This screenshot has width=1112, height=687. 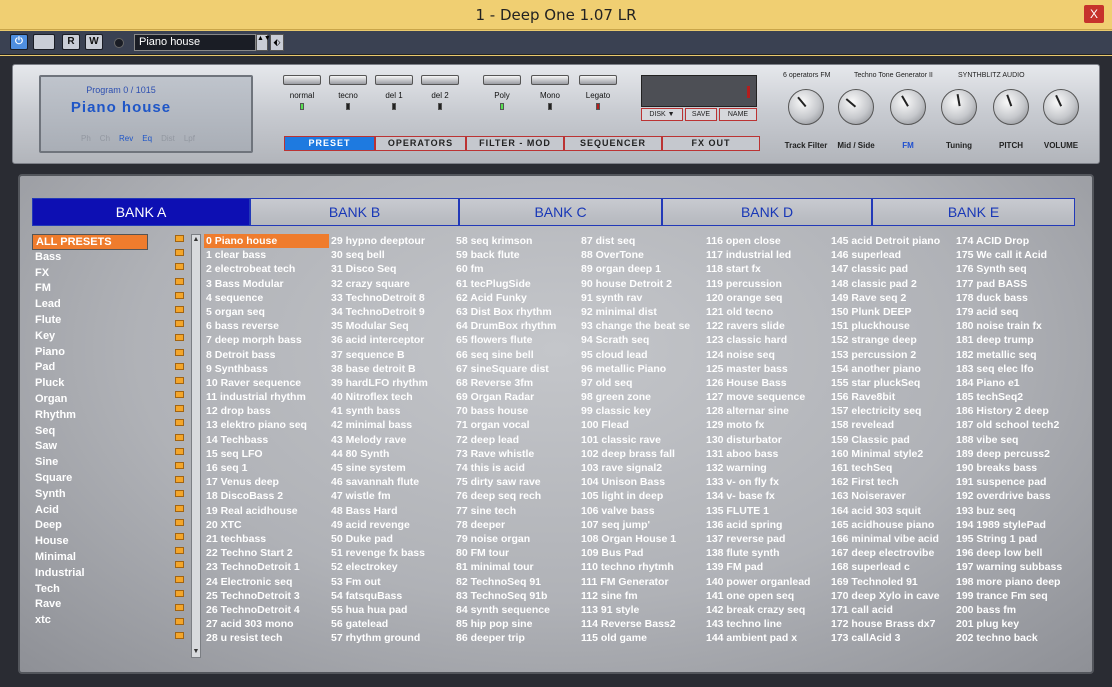 I want to click on category-item: Flute, so click(x=90, y=321).